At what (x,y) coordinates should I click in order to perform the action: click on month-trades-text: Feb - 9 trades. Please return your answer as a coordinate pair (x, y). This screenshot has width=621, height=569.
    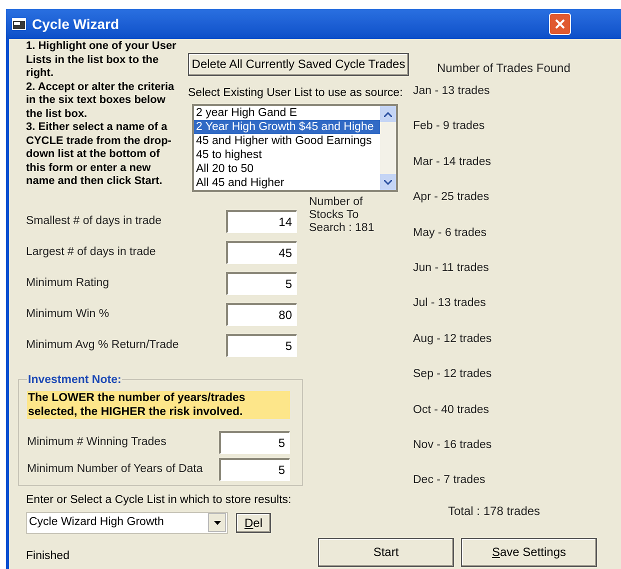
    Looking at the image, I should click on (449, 126).